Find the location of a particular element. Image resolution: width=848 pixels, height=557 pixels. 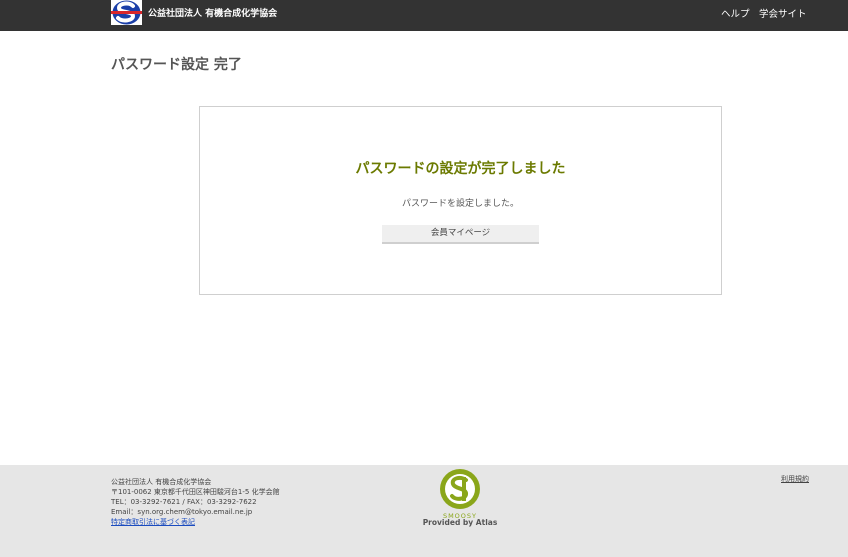

page-title: パスワード設定 完了 is located at coordinates (176, 65).